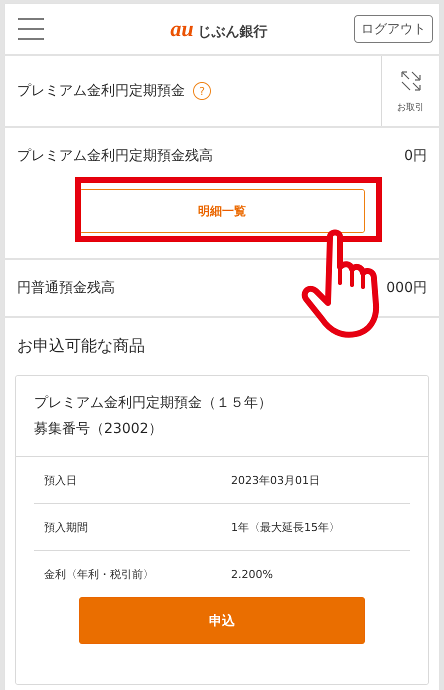  I want to click on detail-value: 2023年03月01日, so click(275, 480).